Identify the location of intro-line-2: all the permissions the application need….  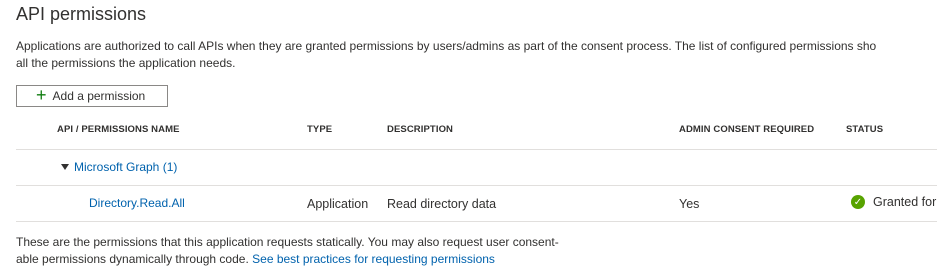
(126, 63).